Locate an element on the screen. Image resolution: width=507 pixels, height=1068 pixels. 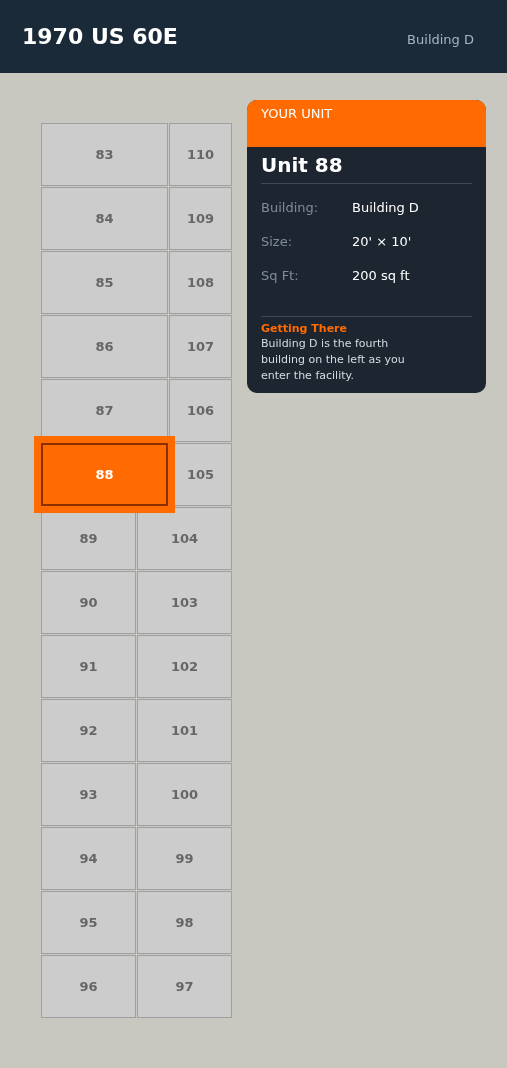
storage-unit: 93 is located at coordinates (88, 794).